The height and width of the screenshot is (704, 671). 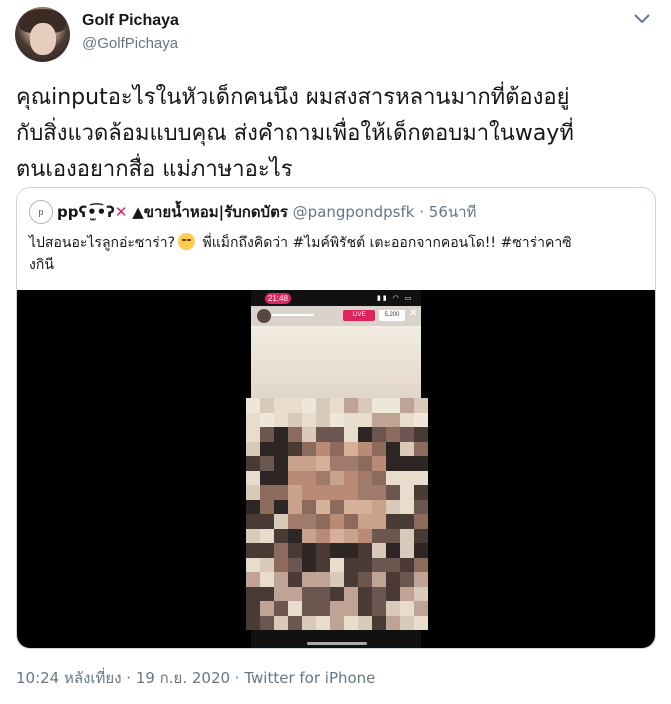 I want to click on close-icon: ✕, so click(x=413, y=313).